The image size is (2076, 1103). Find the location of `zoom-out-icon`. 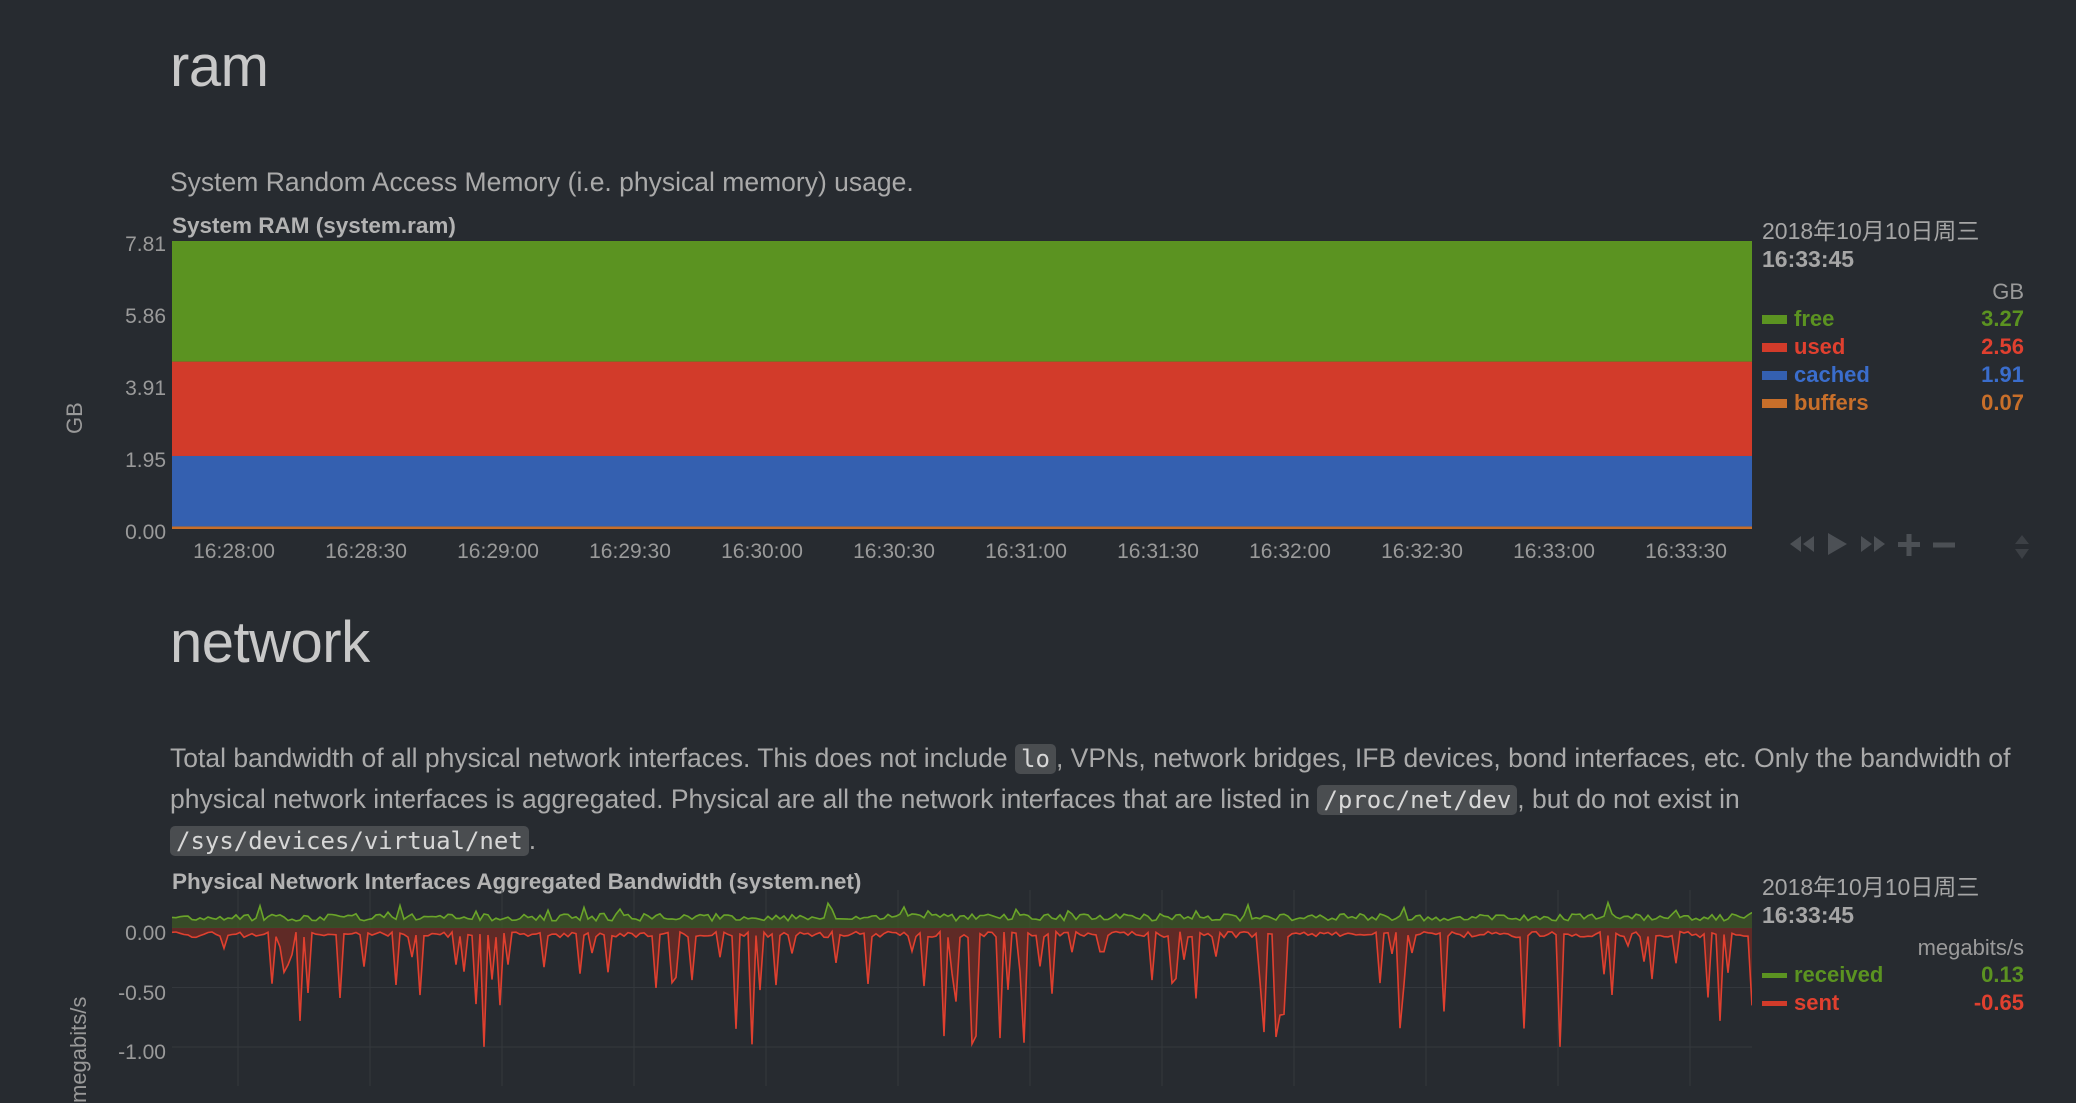

zoom-out-icon is located at coordinates (1944, 545).